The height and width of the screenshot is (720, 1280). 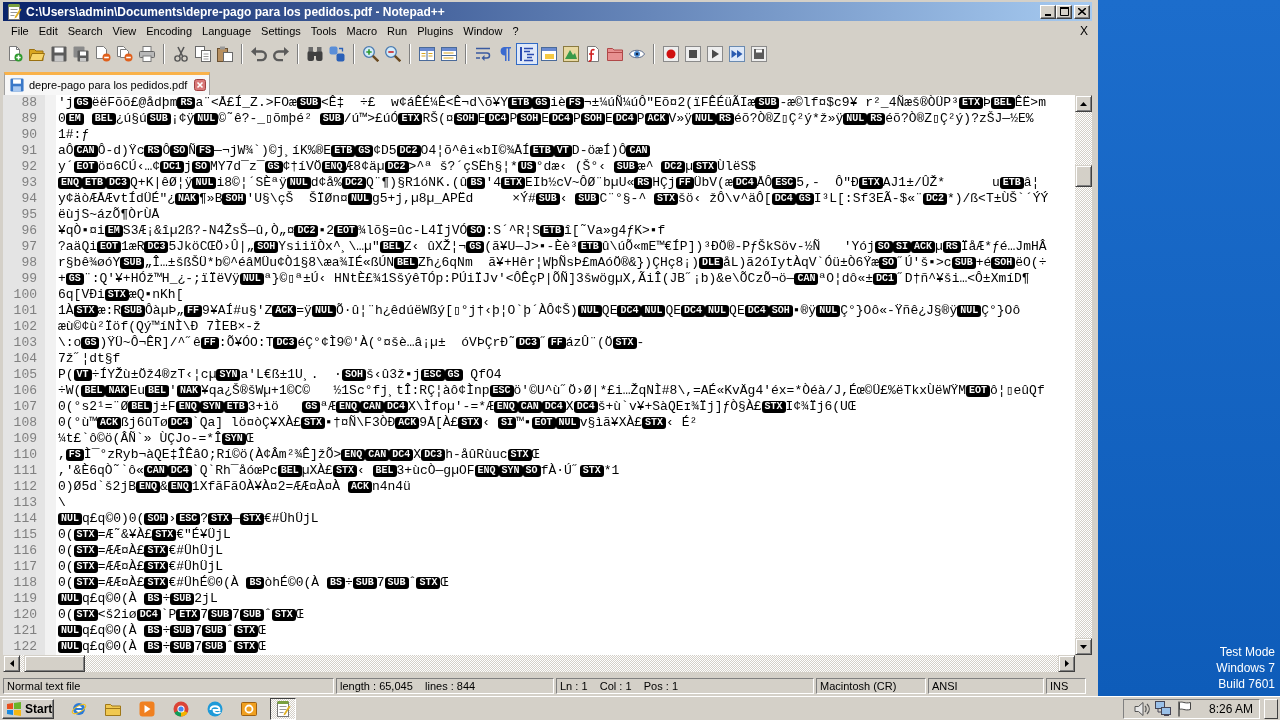 What do you see at coordinates (249, 708) in the screenshot?
I see `ring-tile-icon` at bounding box center [249, 708].